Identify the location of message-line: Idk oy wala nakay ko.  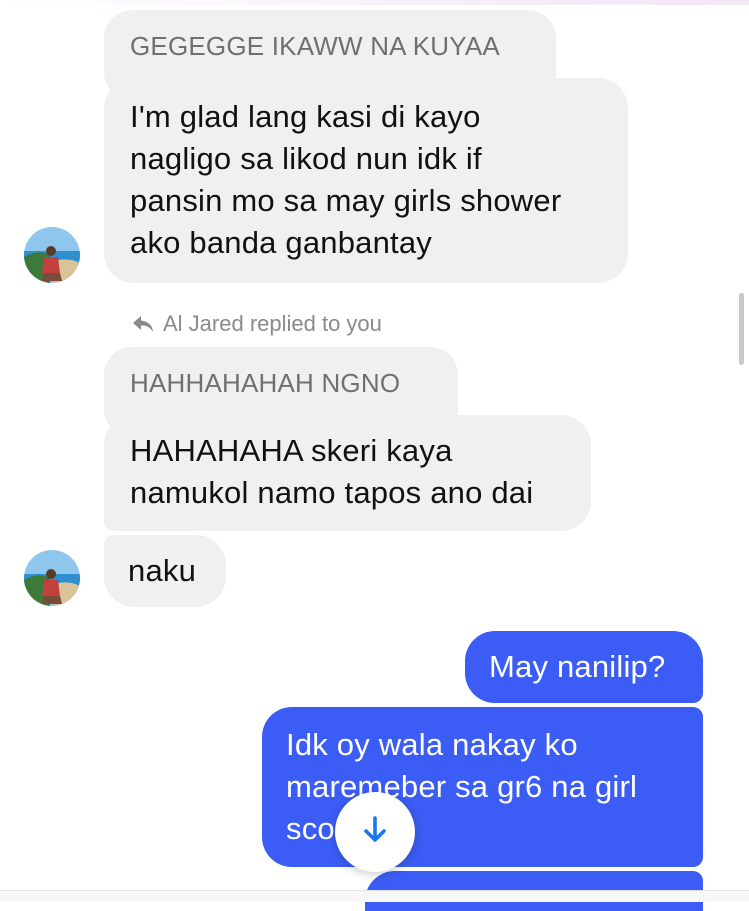
(432, 744).